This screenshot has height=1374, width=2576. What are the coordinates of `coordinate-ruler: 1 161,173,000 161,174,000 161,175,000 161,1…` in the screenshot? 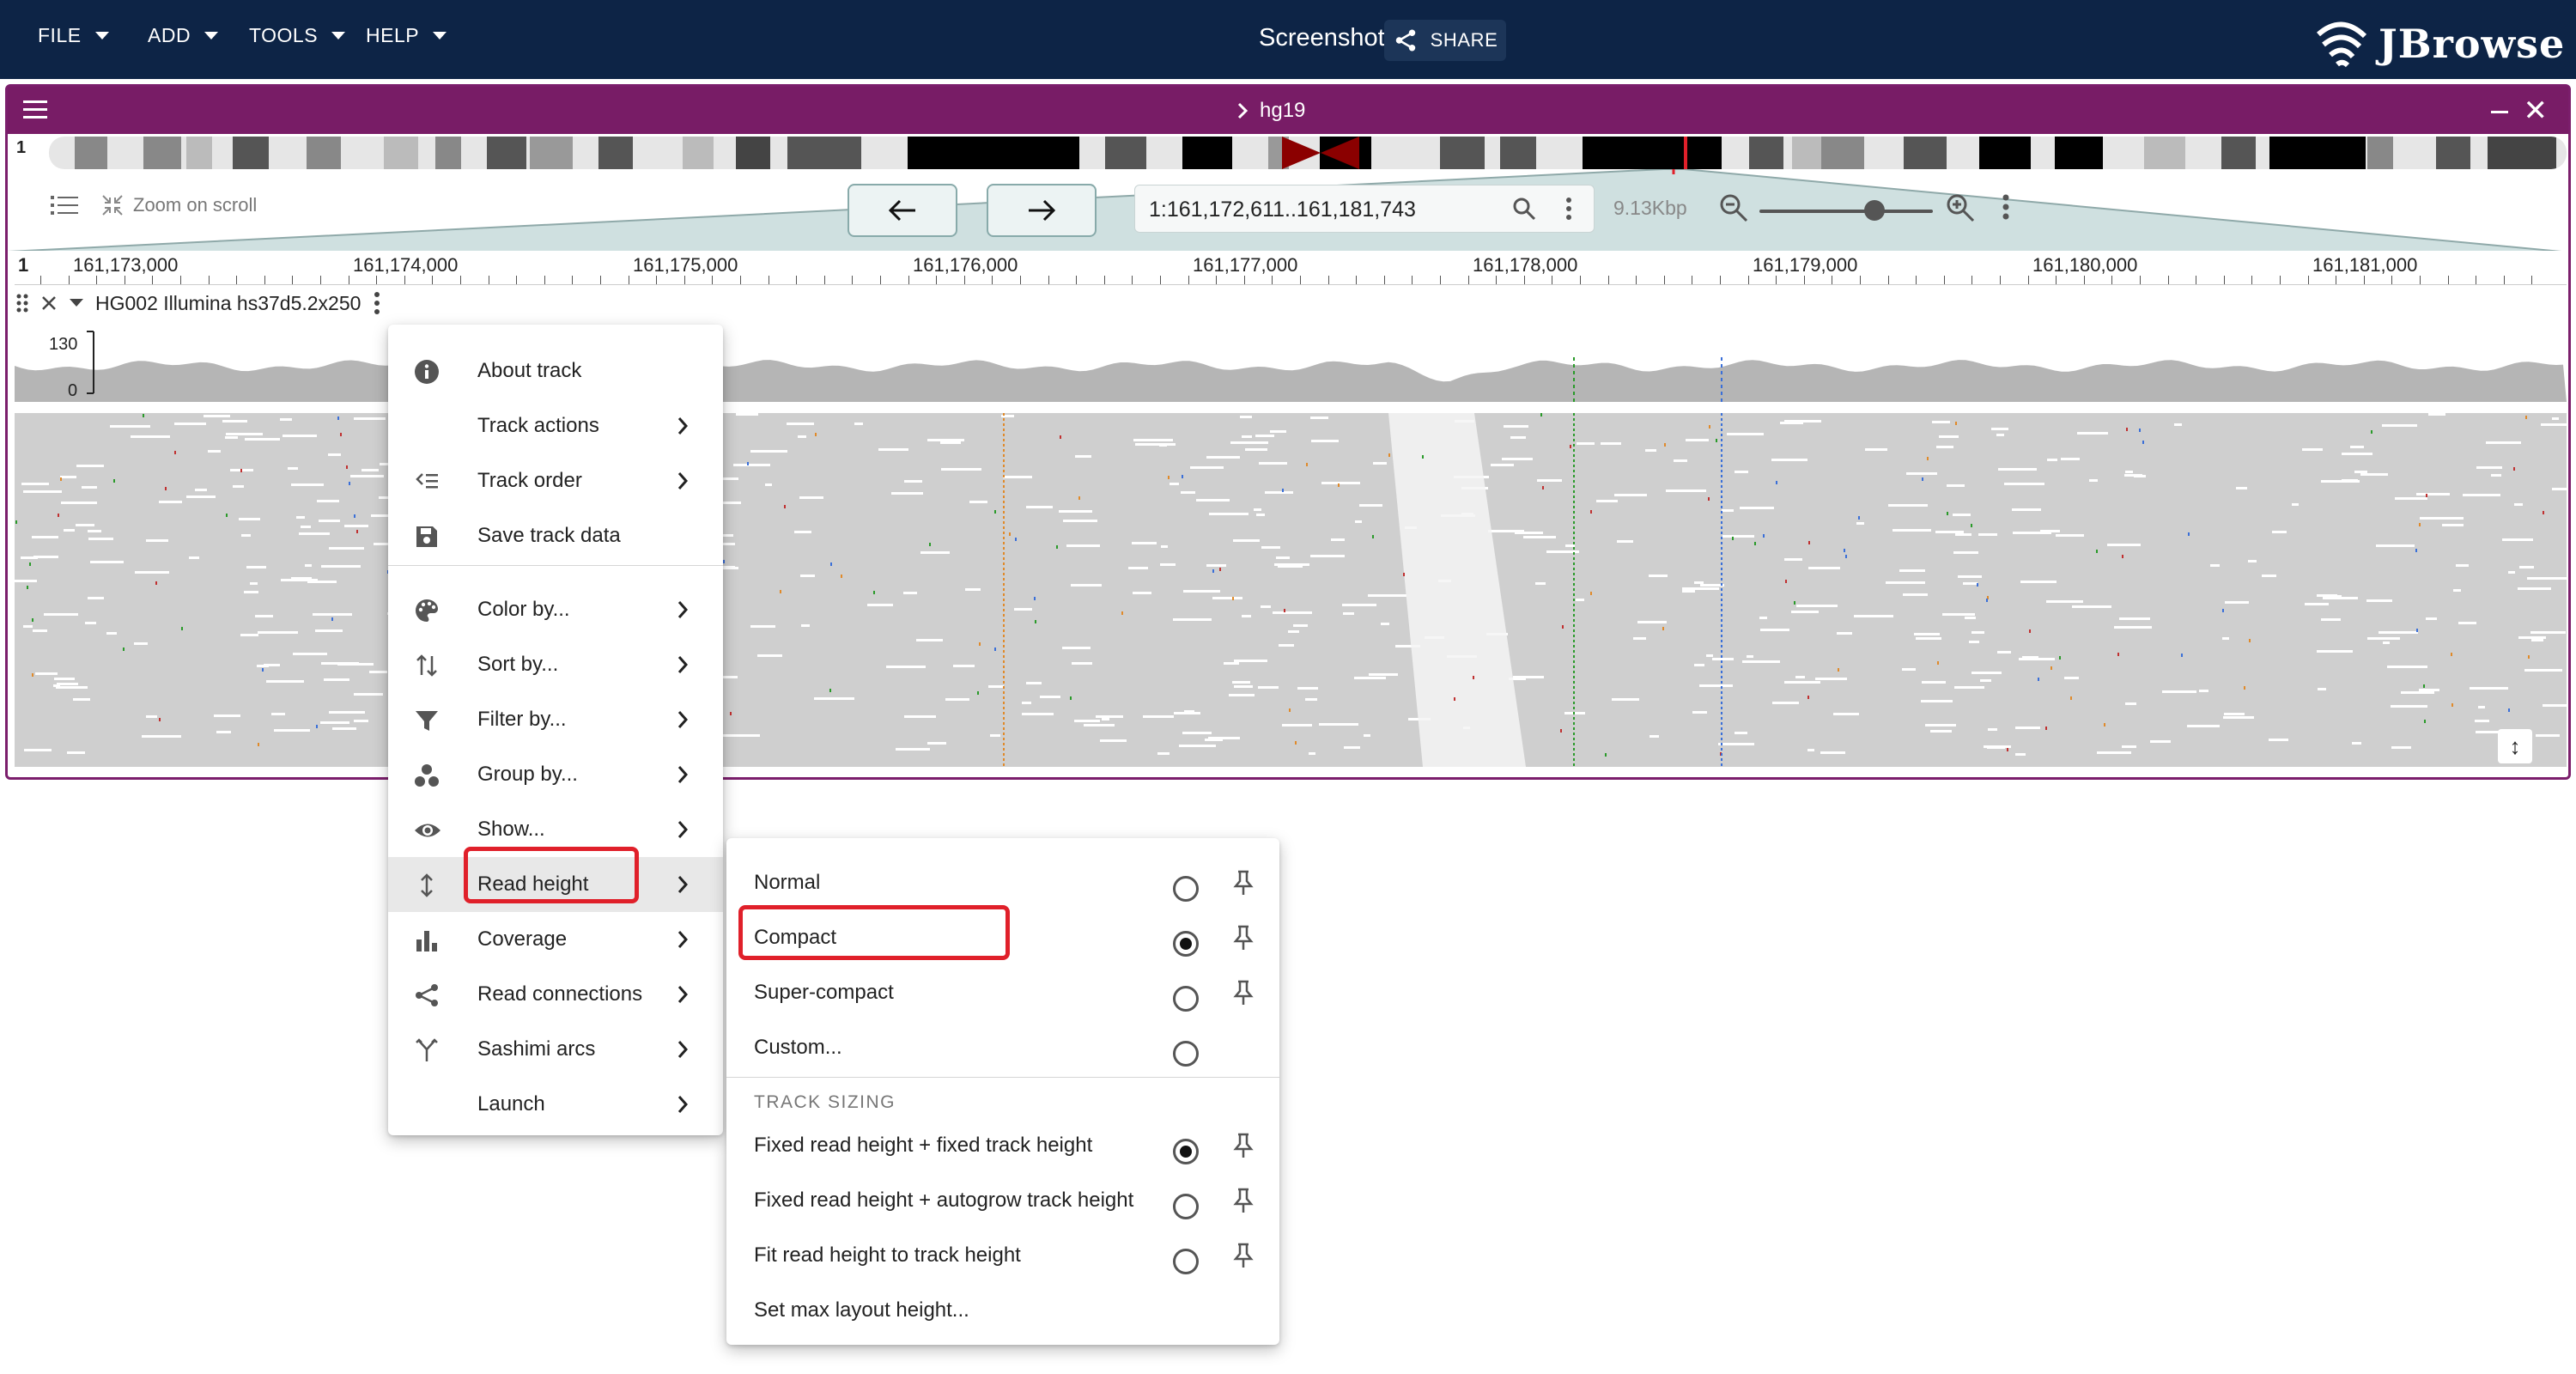 It's located at (1291, 267).